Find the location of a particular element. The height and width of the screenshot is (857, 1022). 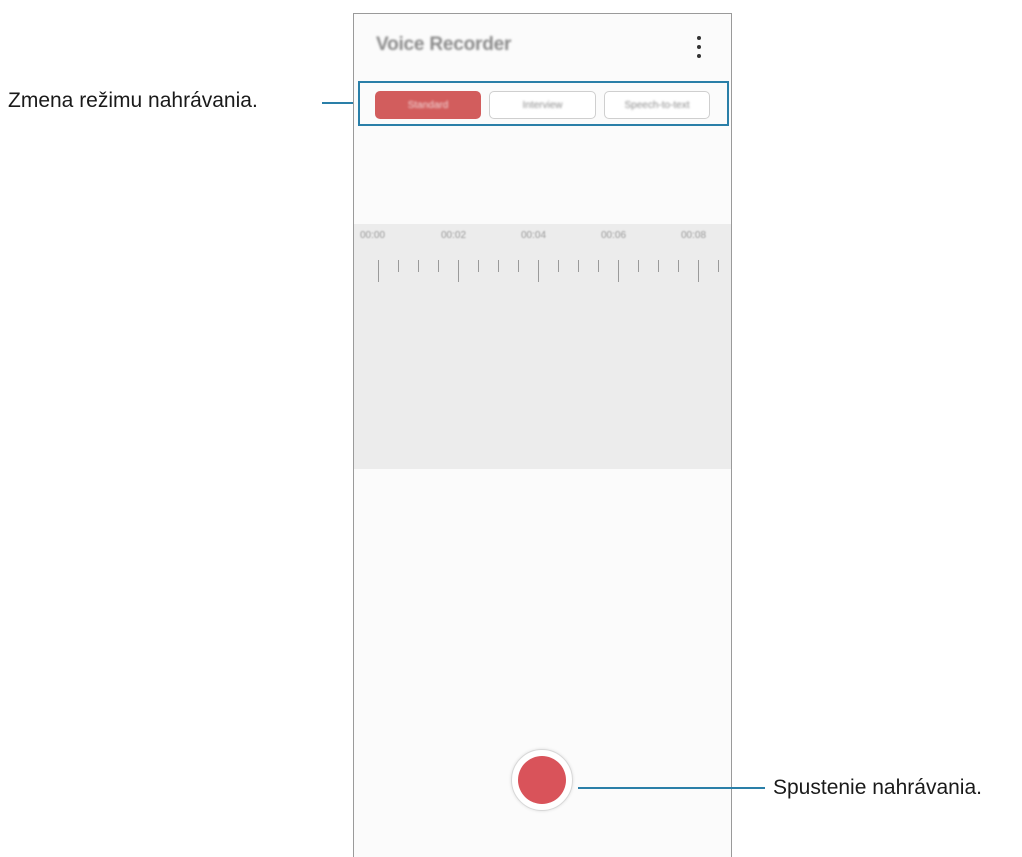

time-label: 00:02 is located at coordinates (454, 235).